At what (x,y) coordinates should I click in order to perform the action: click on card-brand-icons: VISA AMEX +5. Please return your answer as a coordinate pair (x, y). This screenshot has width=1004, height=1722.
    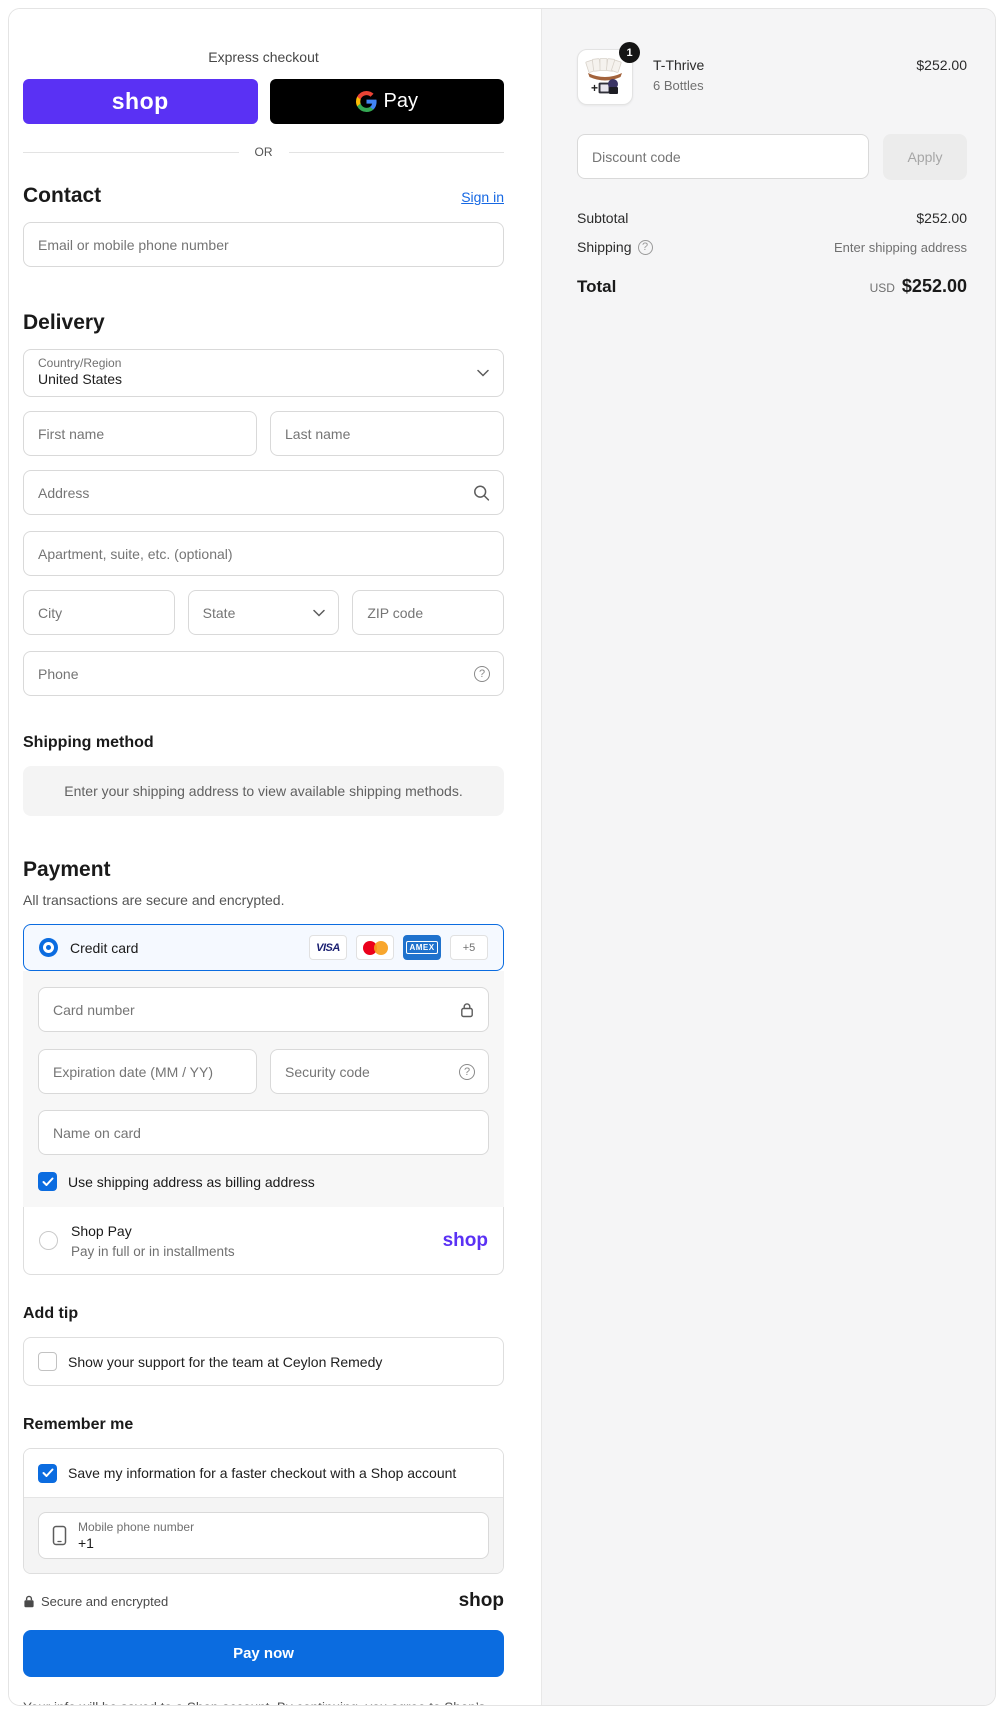
    Looking at the image, I should click on (398, 947).